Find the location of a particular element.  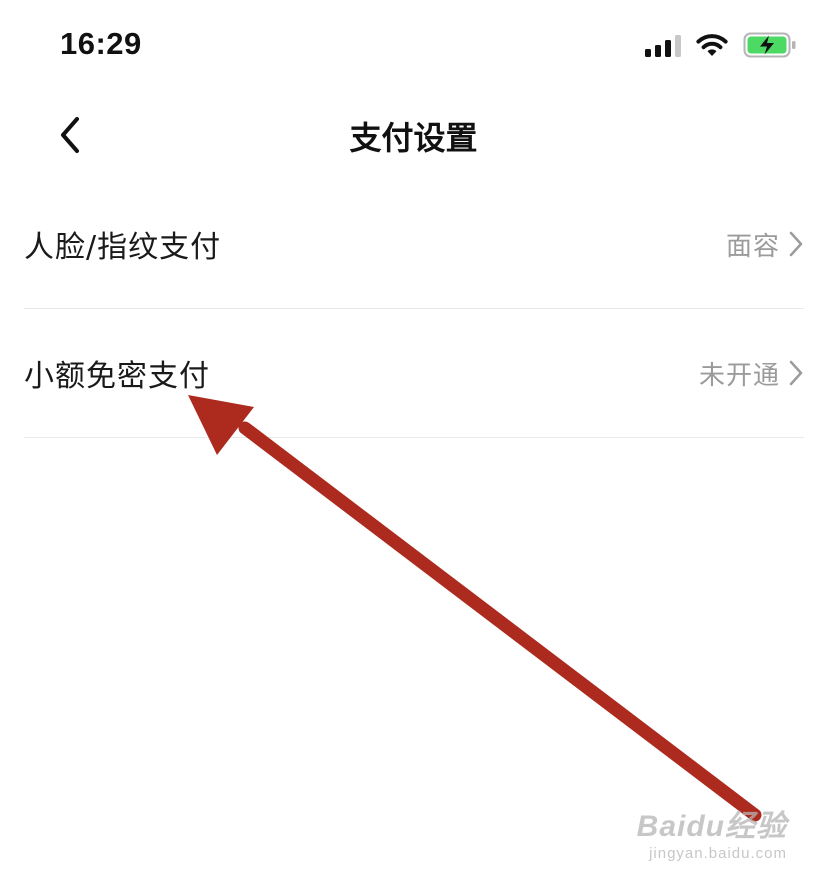

row-value: 未开通 is located at coordinates (739, 375).